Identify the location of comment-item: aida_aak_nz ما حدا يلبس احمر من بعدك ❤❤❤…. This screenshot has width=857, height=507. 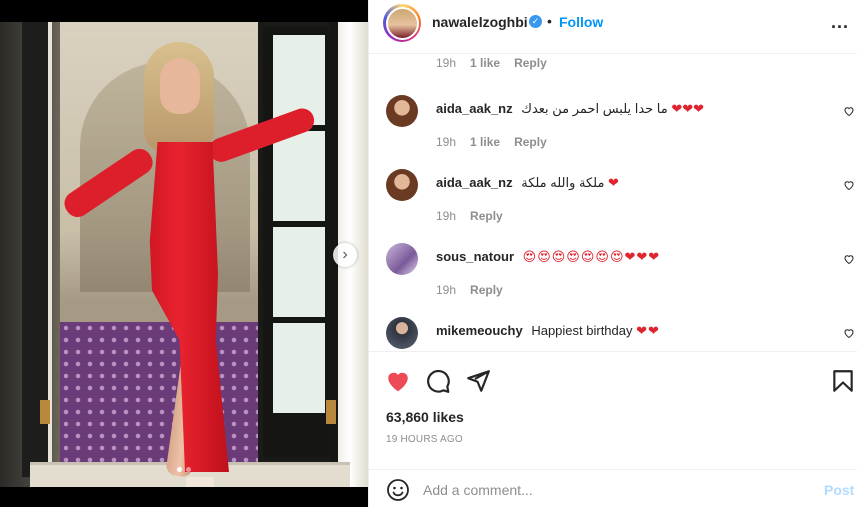
(613, 130).